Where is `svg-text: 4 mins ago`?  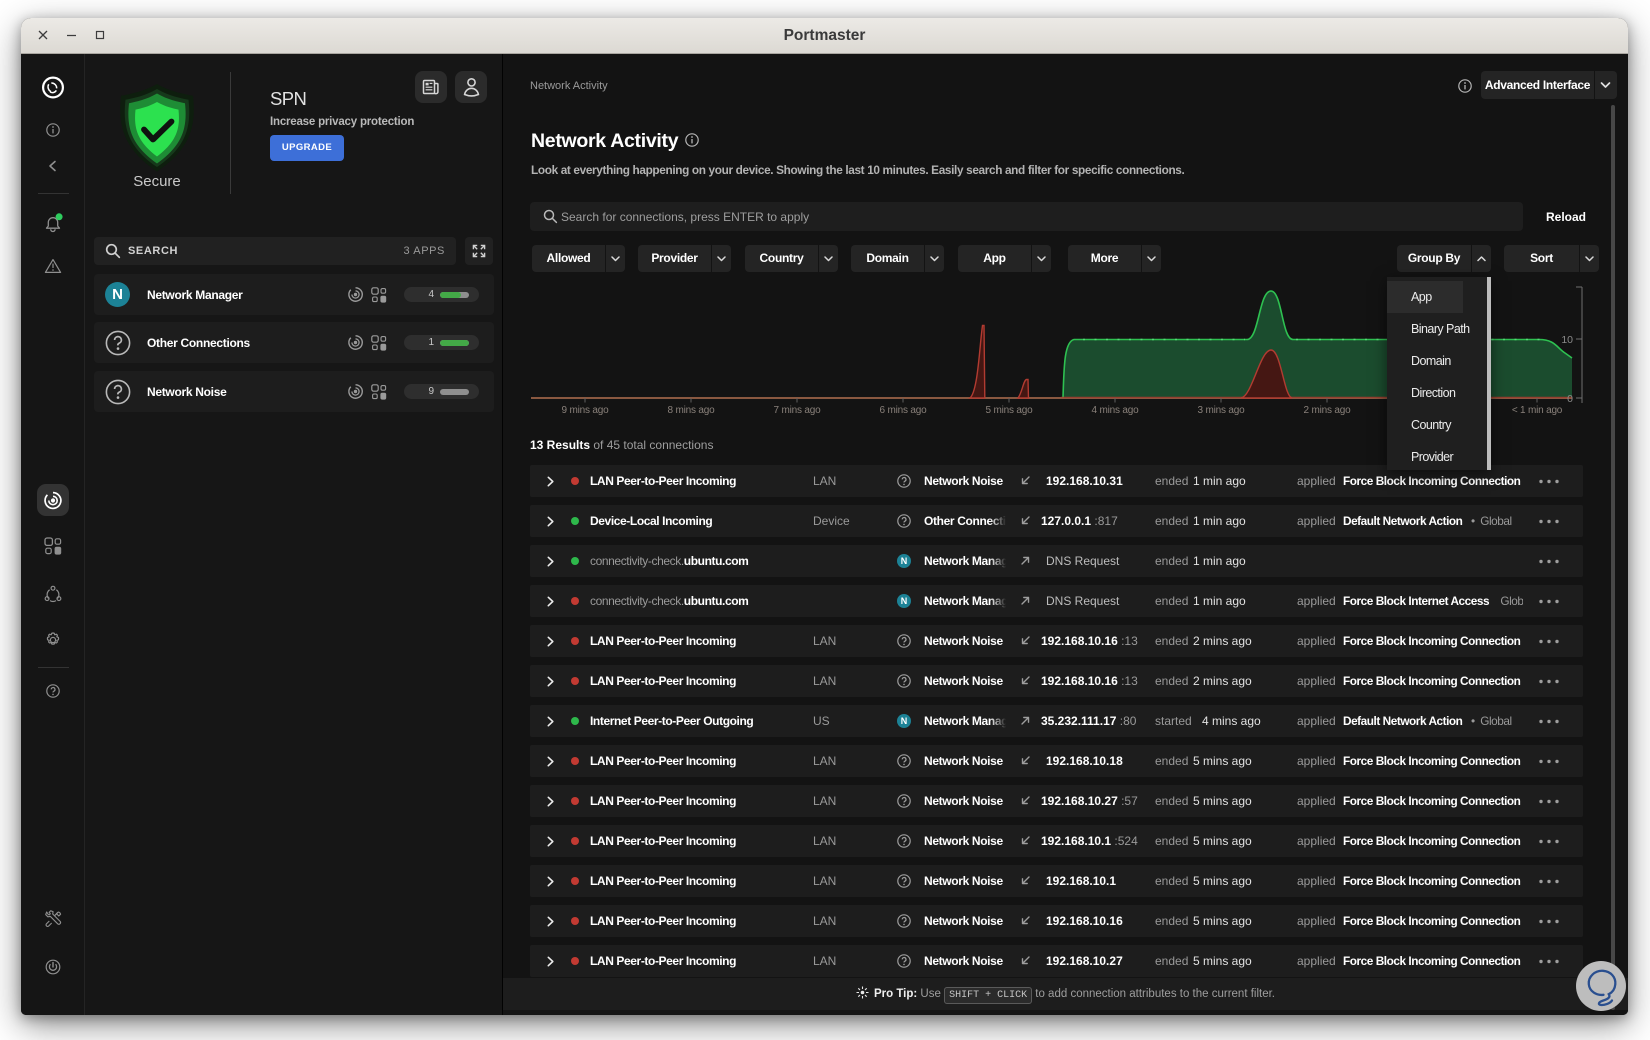 svg-text: 4 mins ago is located at coordinates (1116, 410).